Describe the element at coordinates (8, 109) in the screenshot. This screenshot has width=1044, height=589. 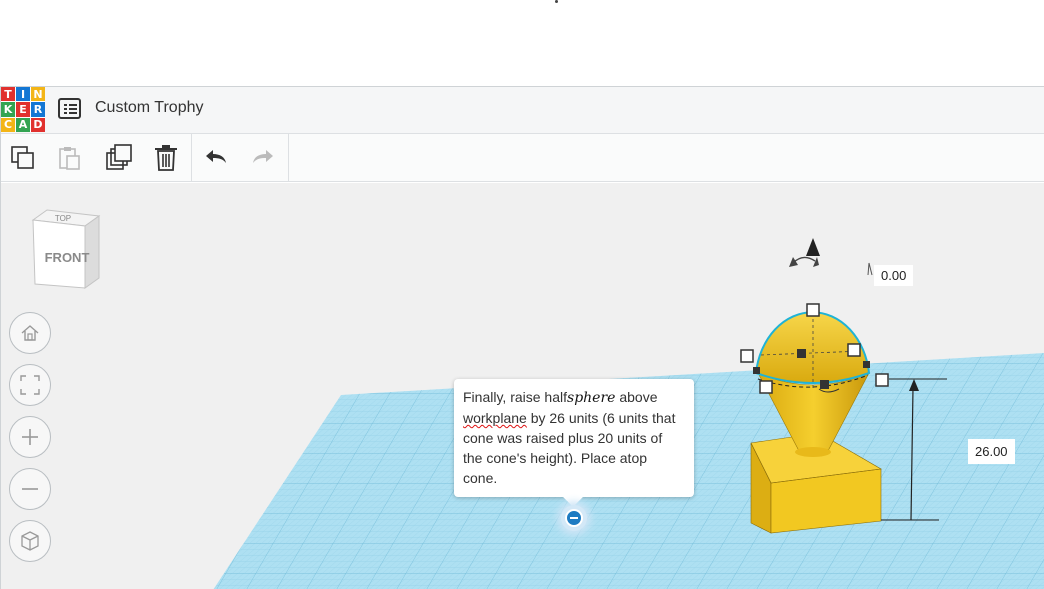
I see `logo-letter-k: K` at that location.